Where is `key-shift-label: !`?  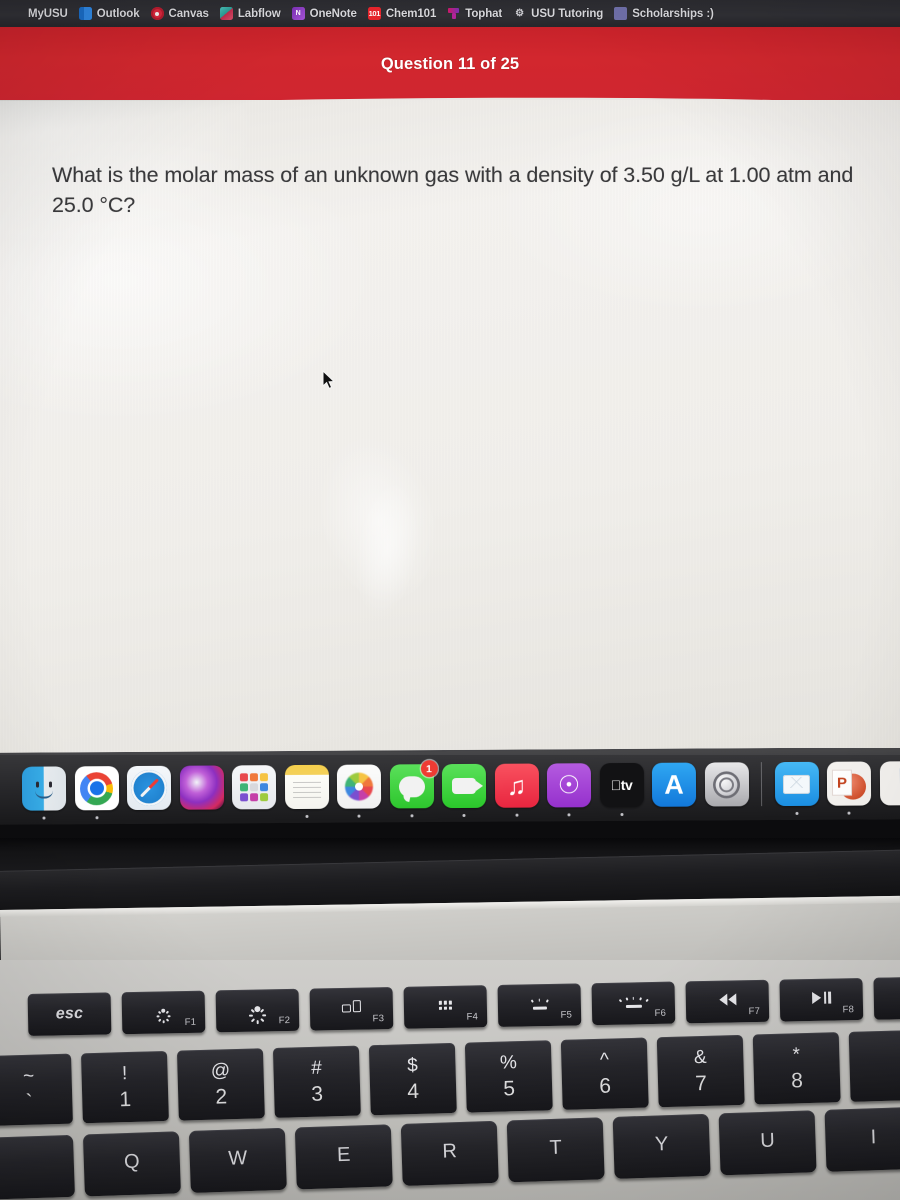
key-shift-label: ! is located at coordinates (124, 1074).